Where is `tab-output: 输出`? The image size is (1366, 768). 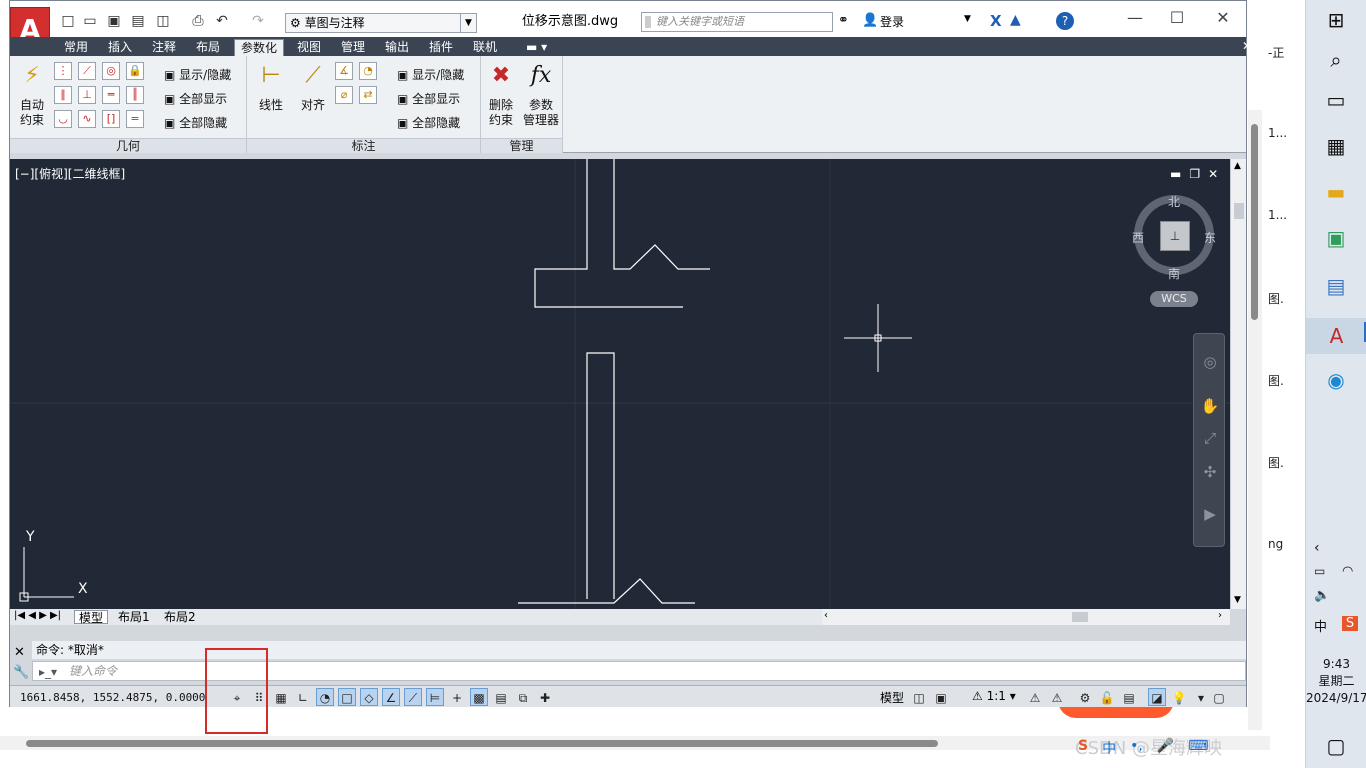
tab-output: 输出 is located at coordinates (397, 47).